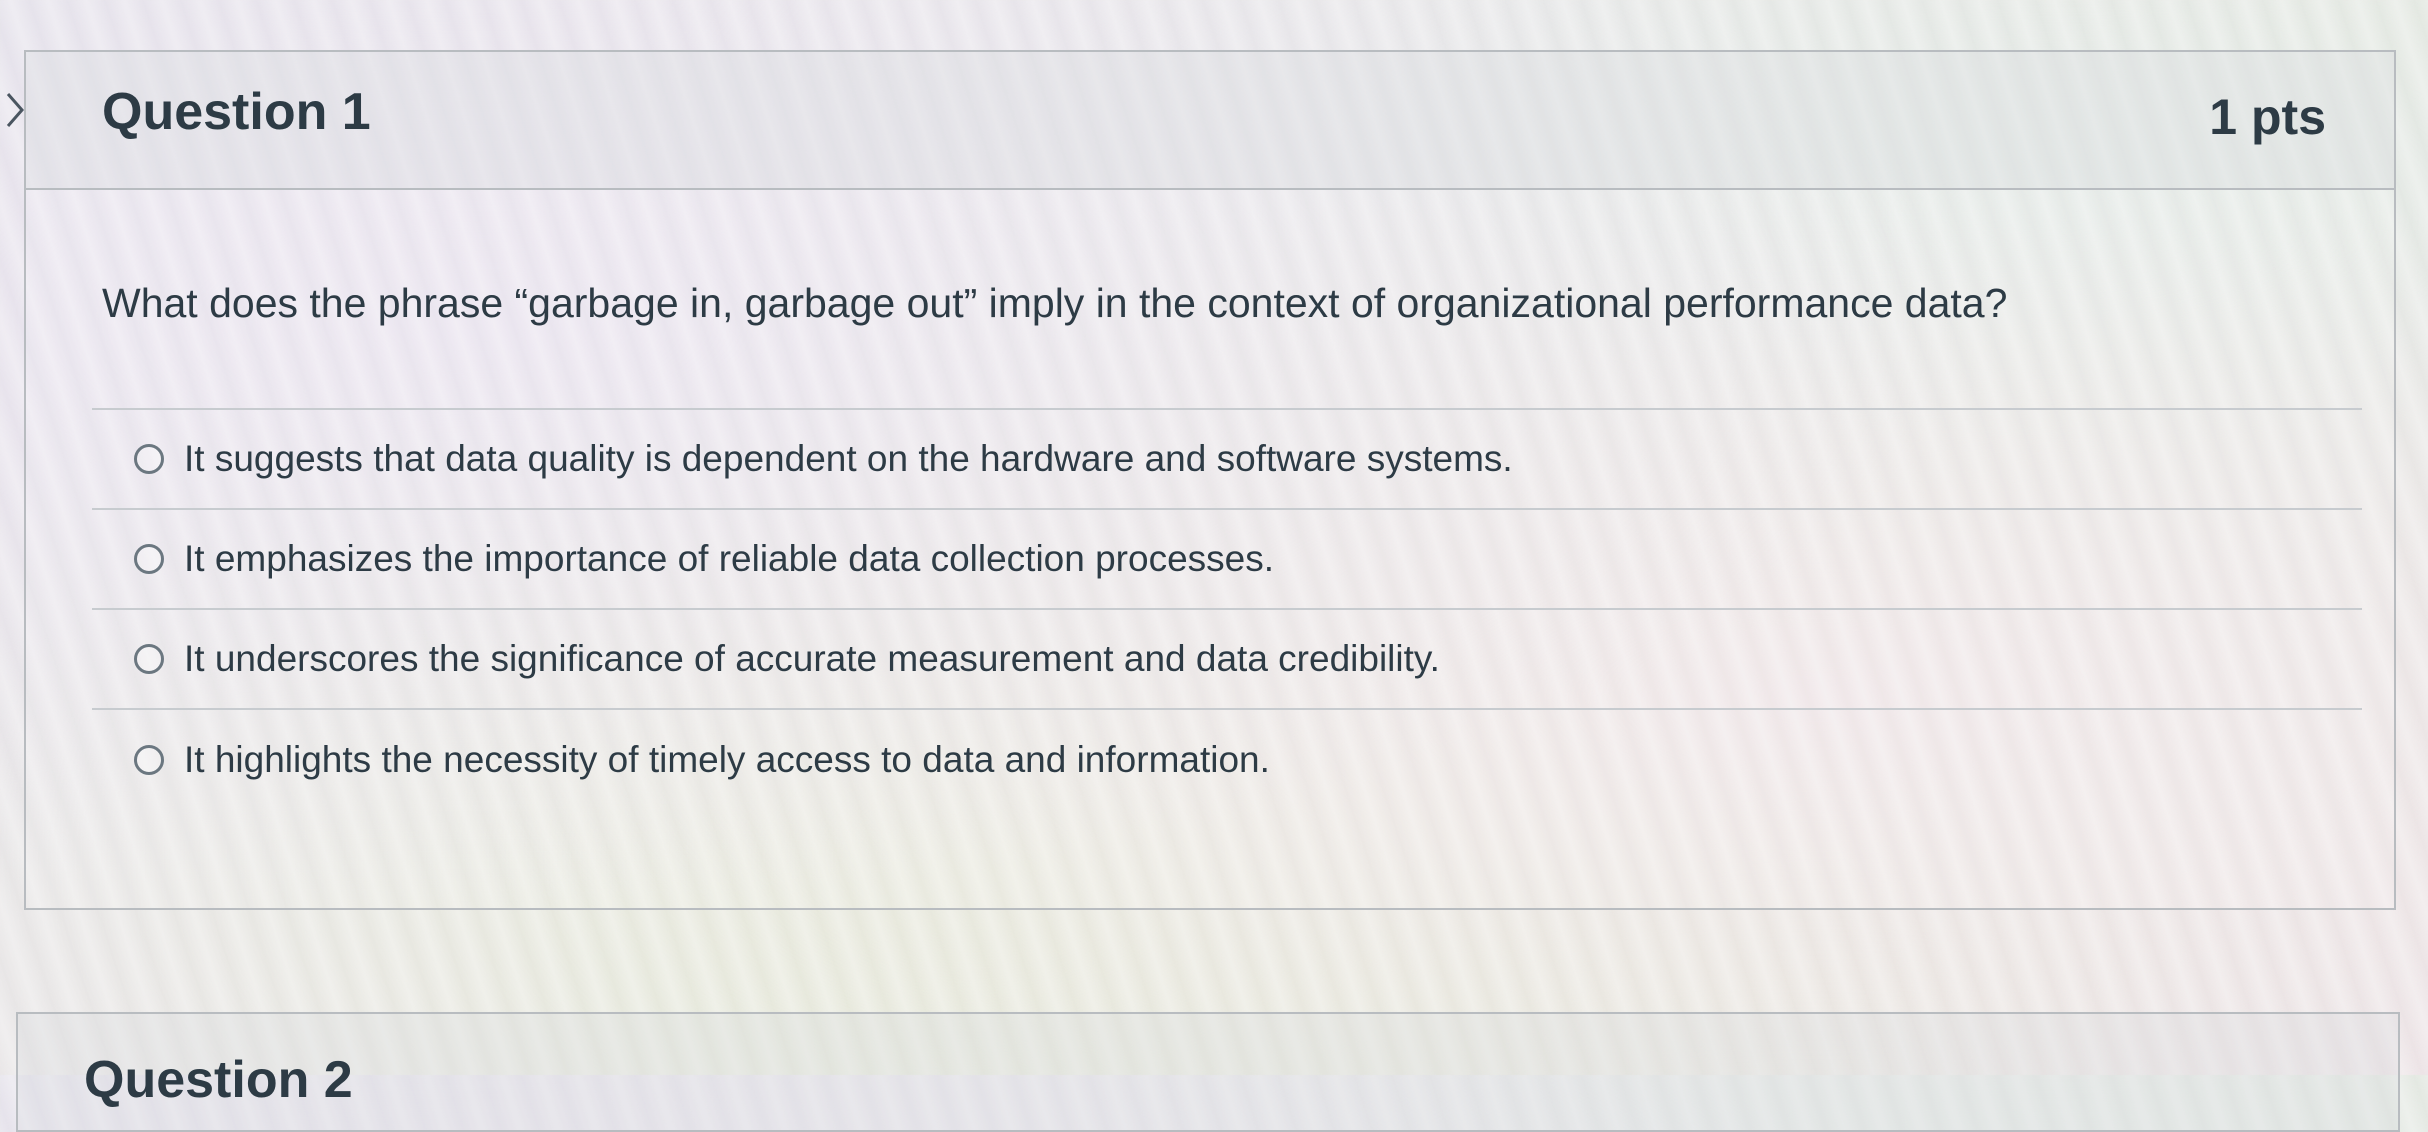 The height and width of the screenshot is (1132, 2428). I want to click on question-header: Question 1 1 pts, so click(1210, 121).